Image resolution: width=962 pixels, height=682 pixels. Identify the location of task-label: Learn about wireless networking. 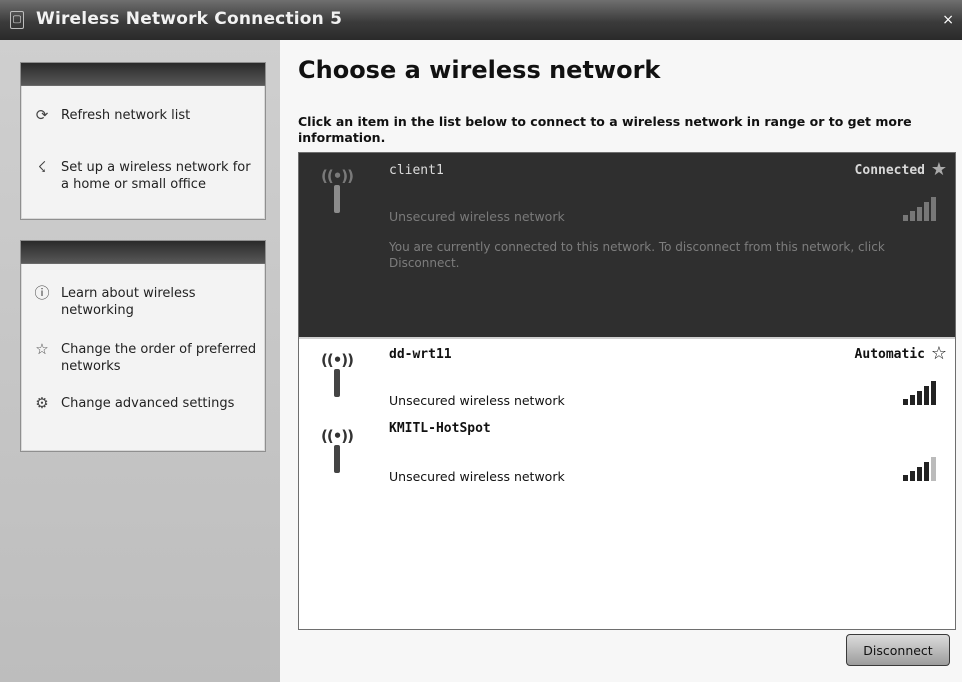
(128, 302).